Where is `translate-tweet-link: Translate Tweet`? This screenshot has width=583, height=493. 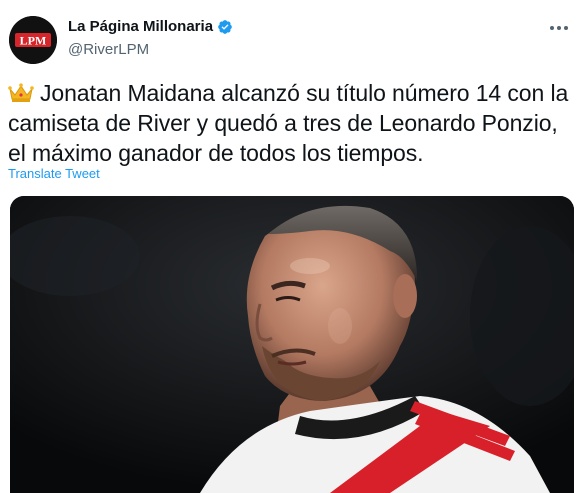
translate-tweet-link: Translate Tweet is located at coordinates (54, 173).